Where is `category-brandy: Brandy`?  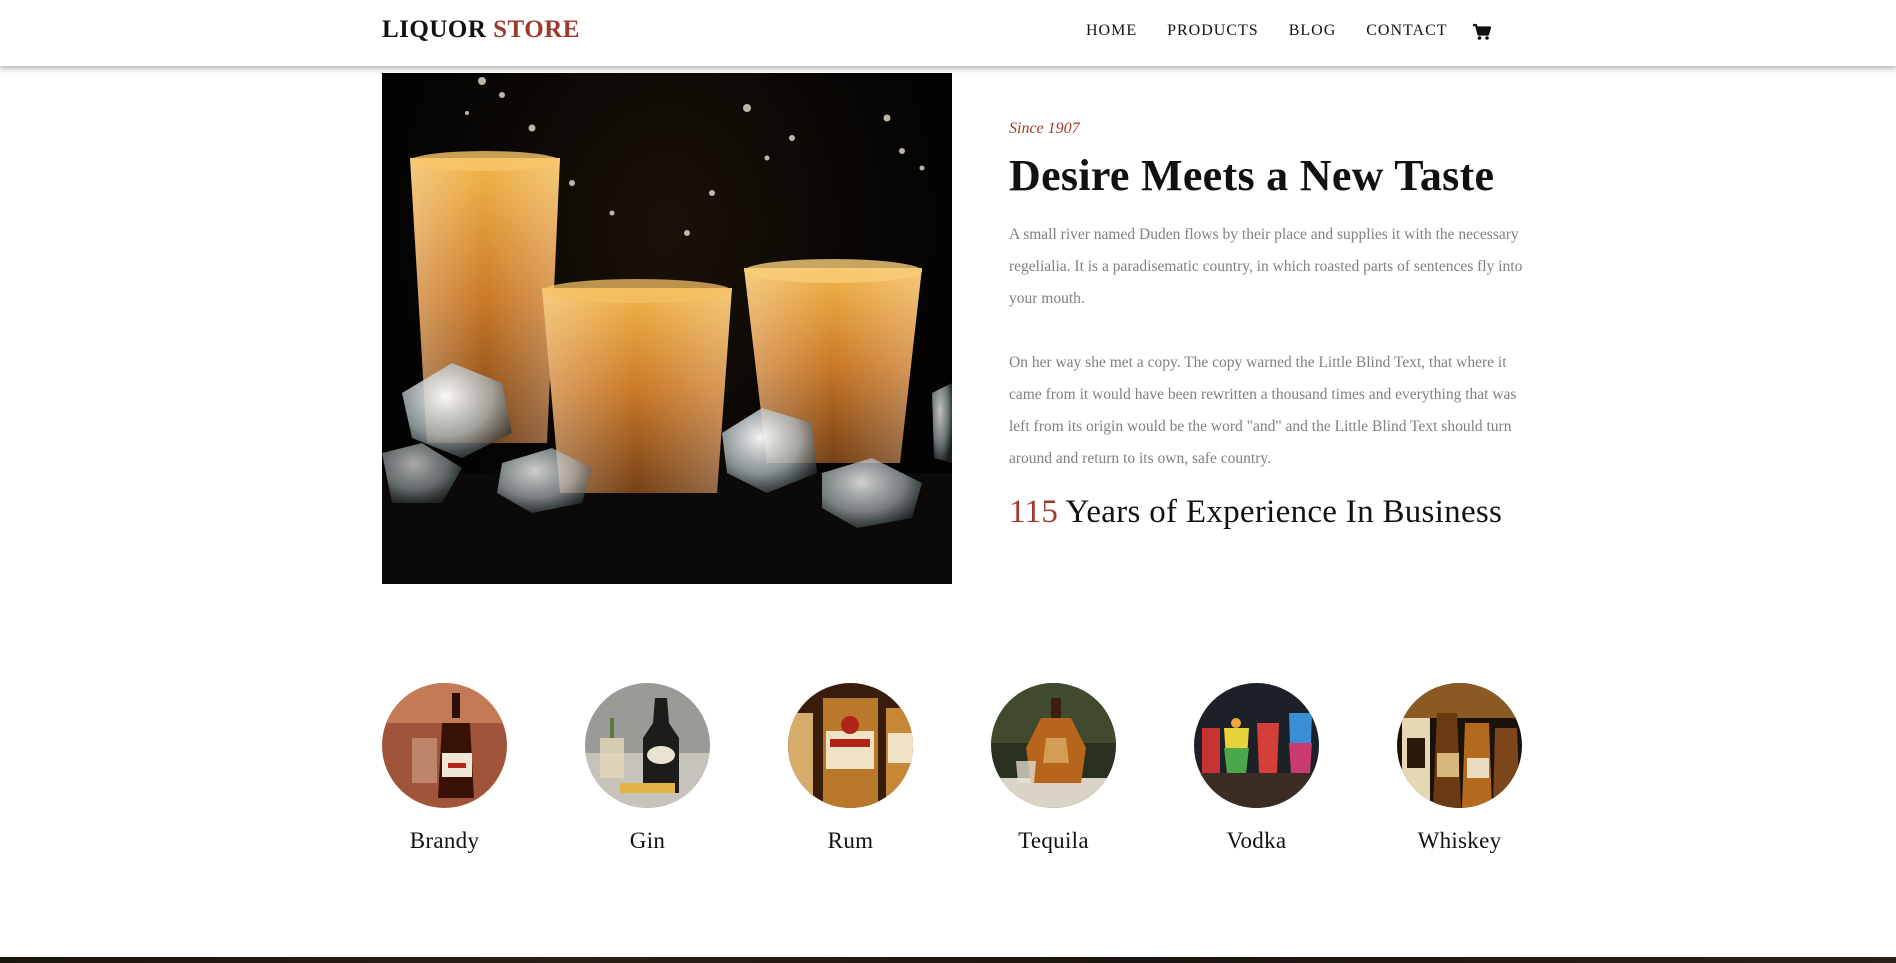
category-brandy: Brandy is located at coordinates (444, 768).